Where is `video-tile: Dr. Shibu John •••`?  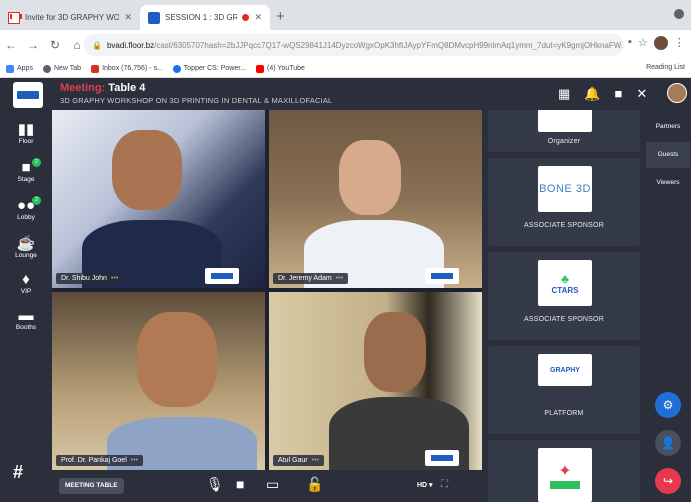
video-tile: Dr. Shibu John ••• is located at coordinates (158, 199).